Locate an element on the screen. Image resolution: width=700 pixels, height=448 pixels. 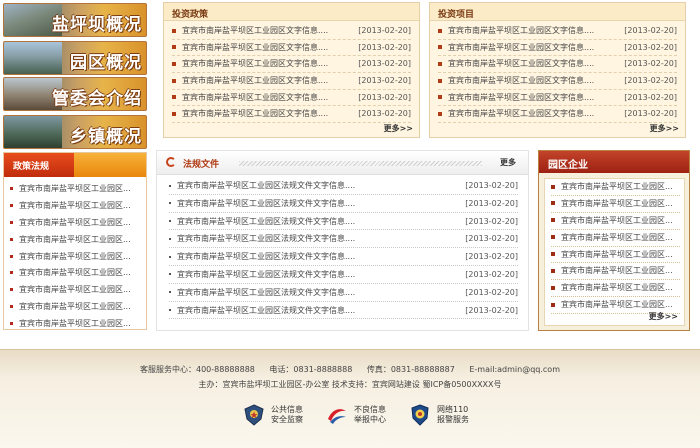
more-link: 更多 is located at coordinates (508, 162).